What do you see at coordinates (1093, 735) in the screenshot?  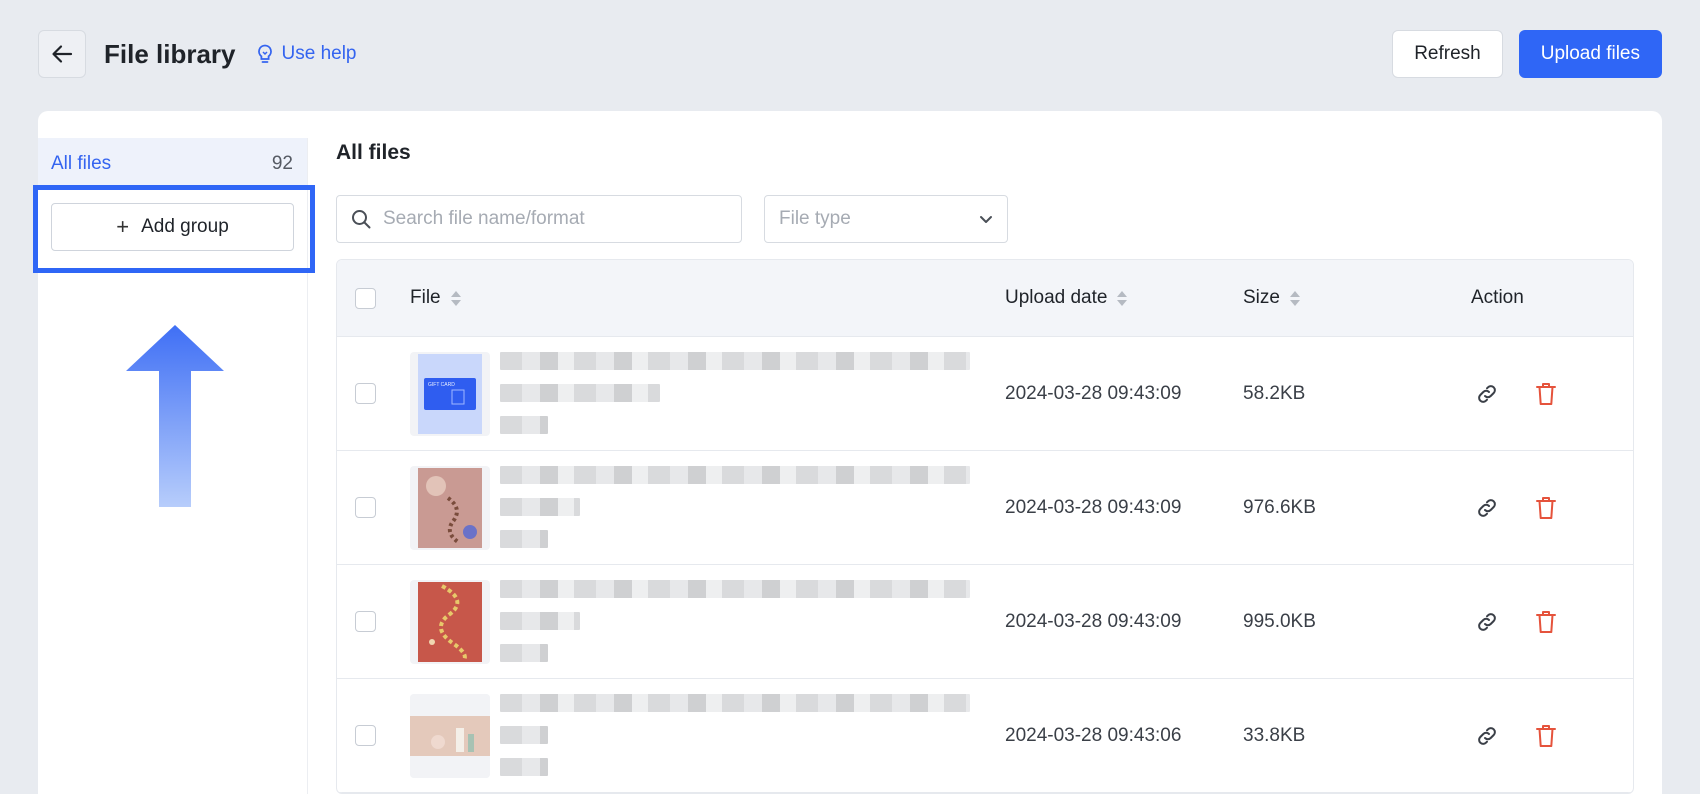 I see `upload-date-cell: 2024-03-28 09:43:06` at bounding box center [1093, 735].